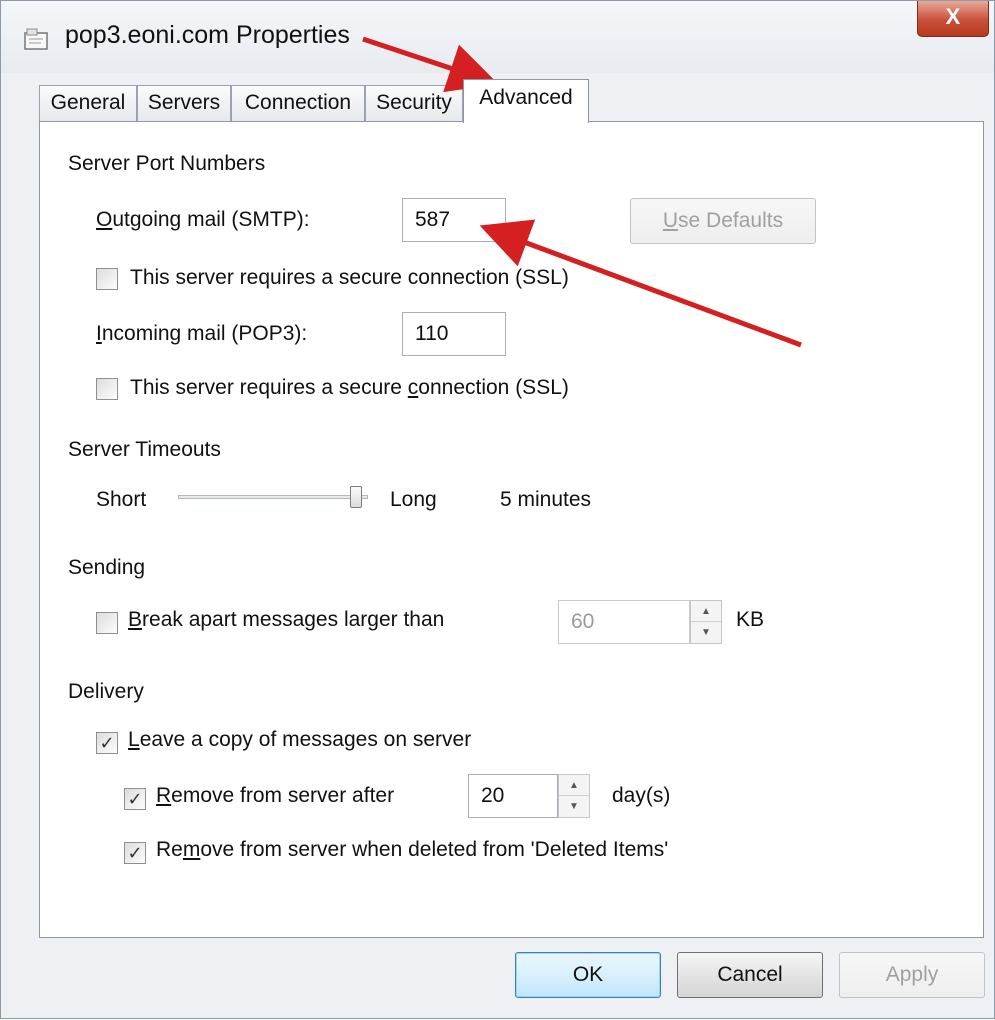  What do you see at coordinates (107, 623) in the screenshot?
I see `break-apart-checkbox` at bounding box center [107, 623].